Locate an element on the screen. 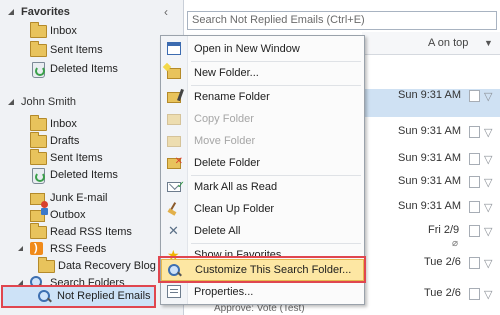 The height and width of the screenshot is (315, 500). delete-all-icon is located at coordinates (174, 231).